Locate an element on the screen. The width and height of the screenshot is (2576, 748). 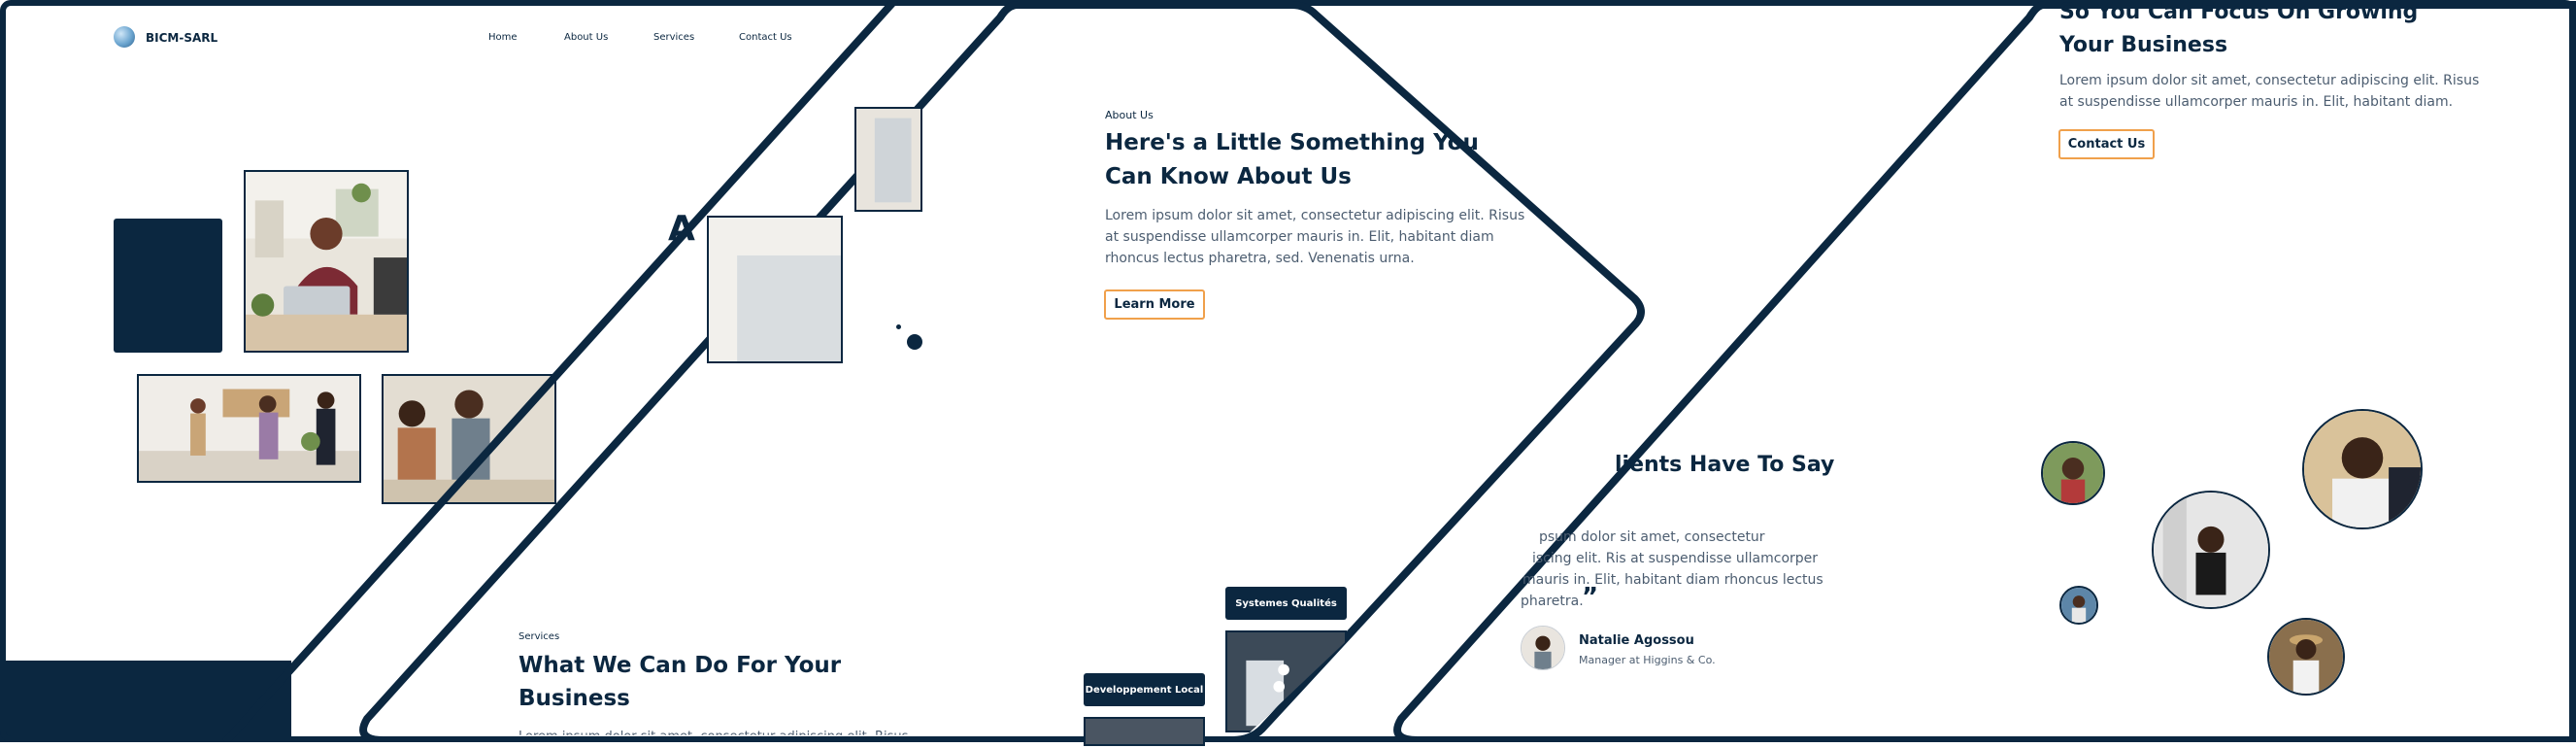
service-tag-developpement-local: Developpement Local is located at coordinates (1144, 689).